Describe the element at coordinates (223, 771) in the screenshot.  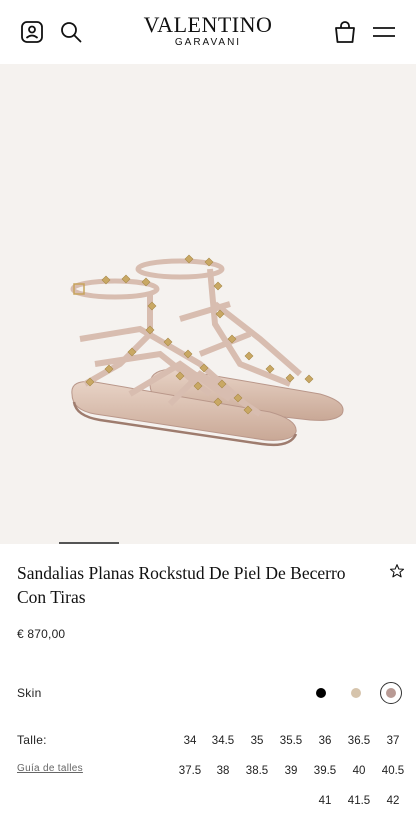
I see `size-option: 38` at that location.